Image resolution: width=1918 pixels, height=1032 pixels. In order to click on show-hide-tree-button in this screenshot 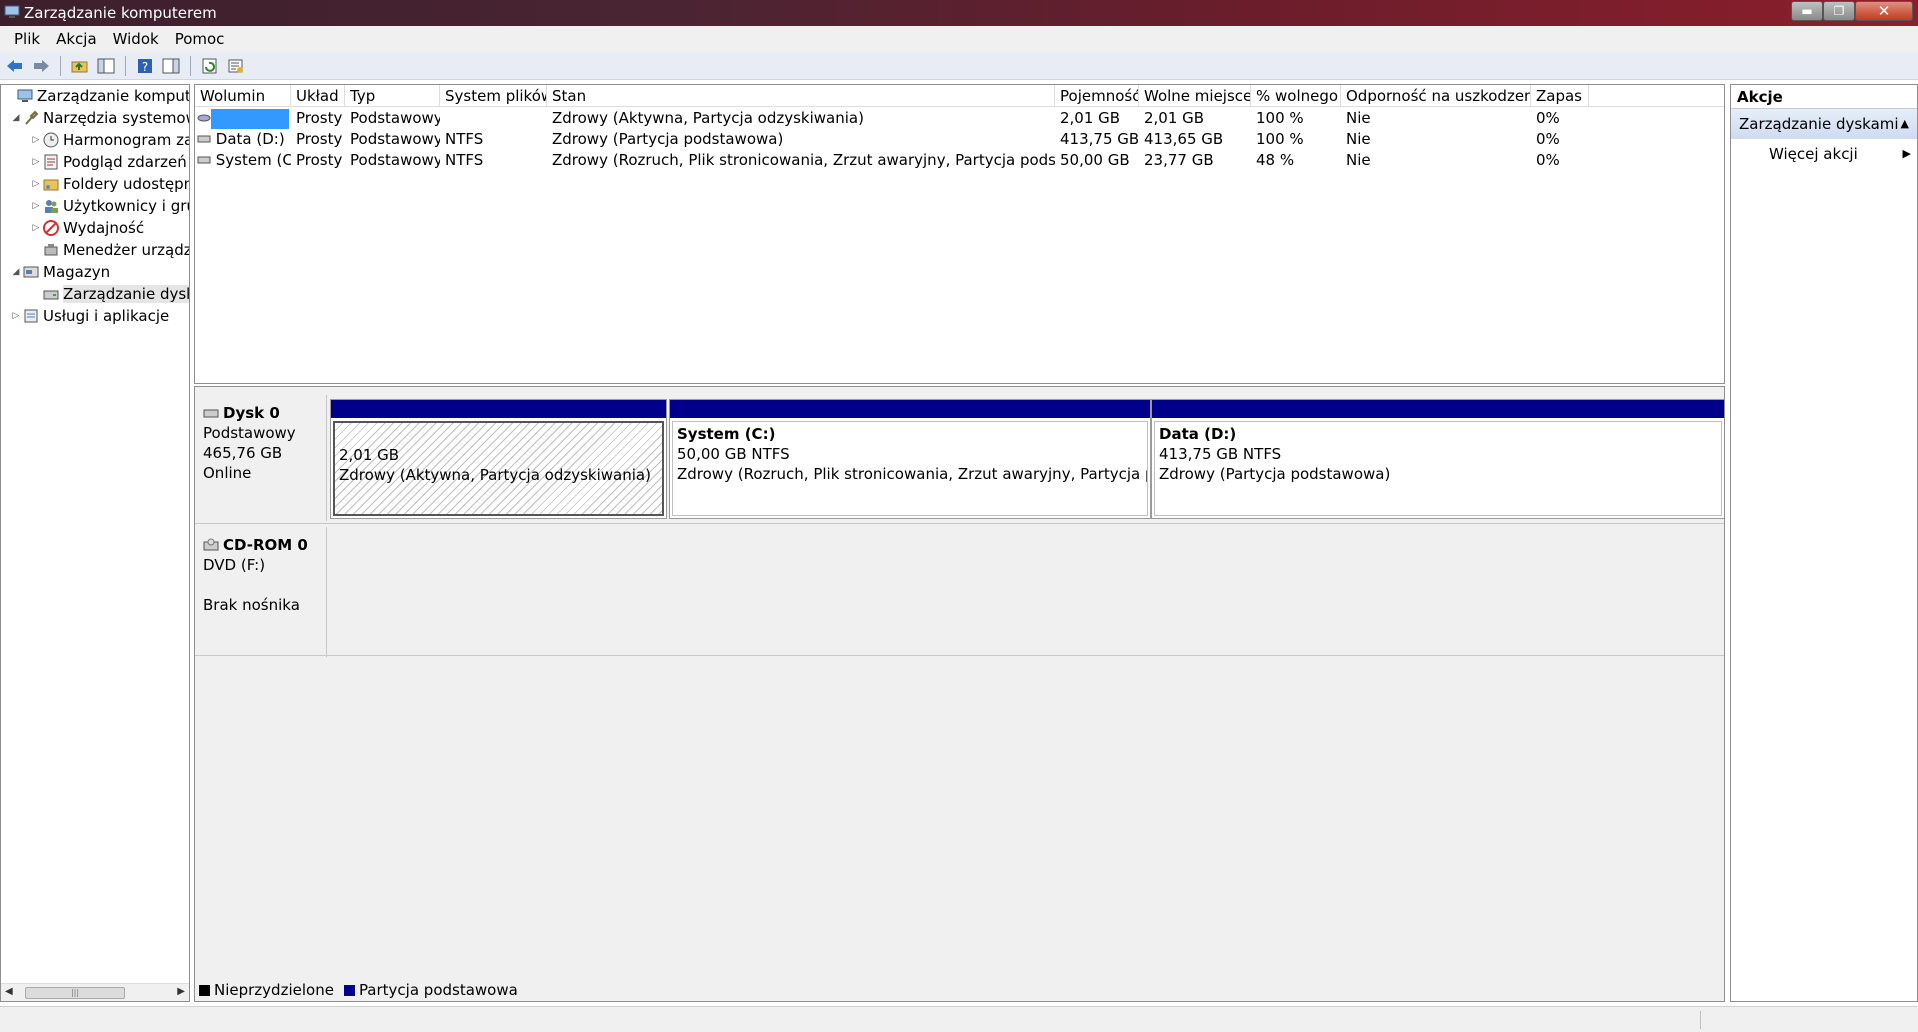, I will do `click(106, 66)`.